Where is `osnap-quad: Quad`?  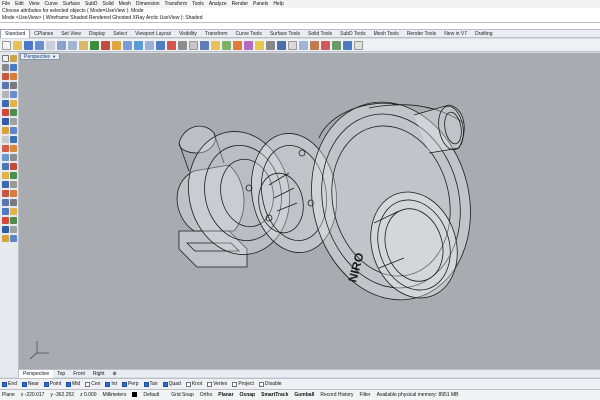
osnap-quad: Quad is located at coordinates (171, 384).